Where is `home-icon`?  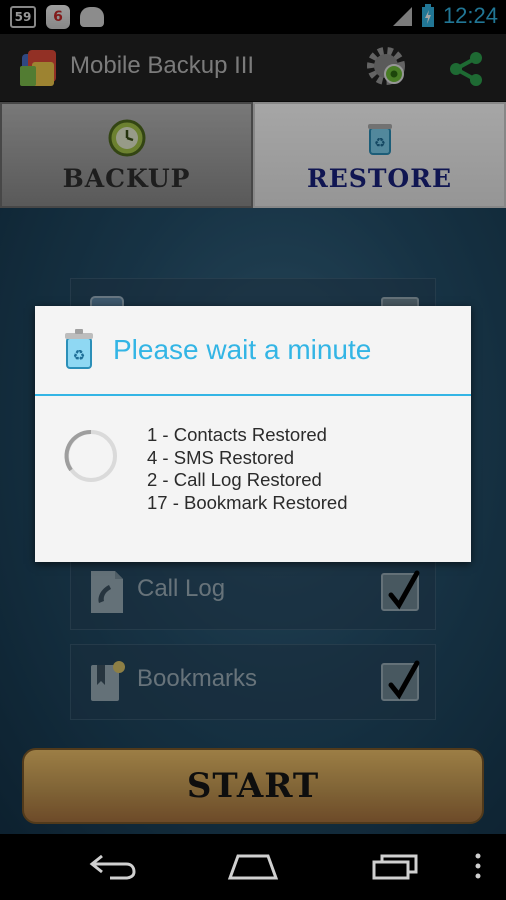
home-icon is located at coordinates (253, 866).